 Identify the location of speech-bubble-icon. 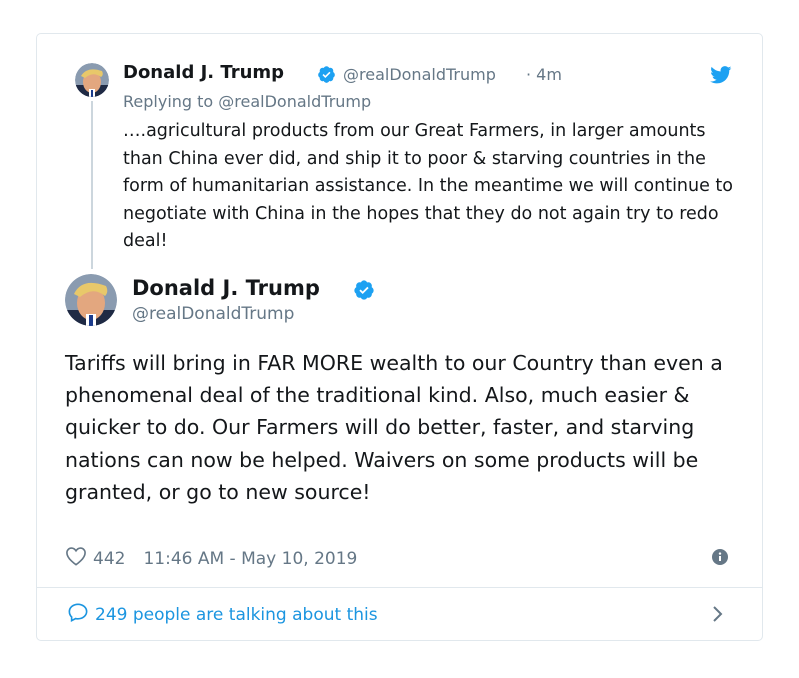
(78, 614).